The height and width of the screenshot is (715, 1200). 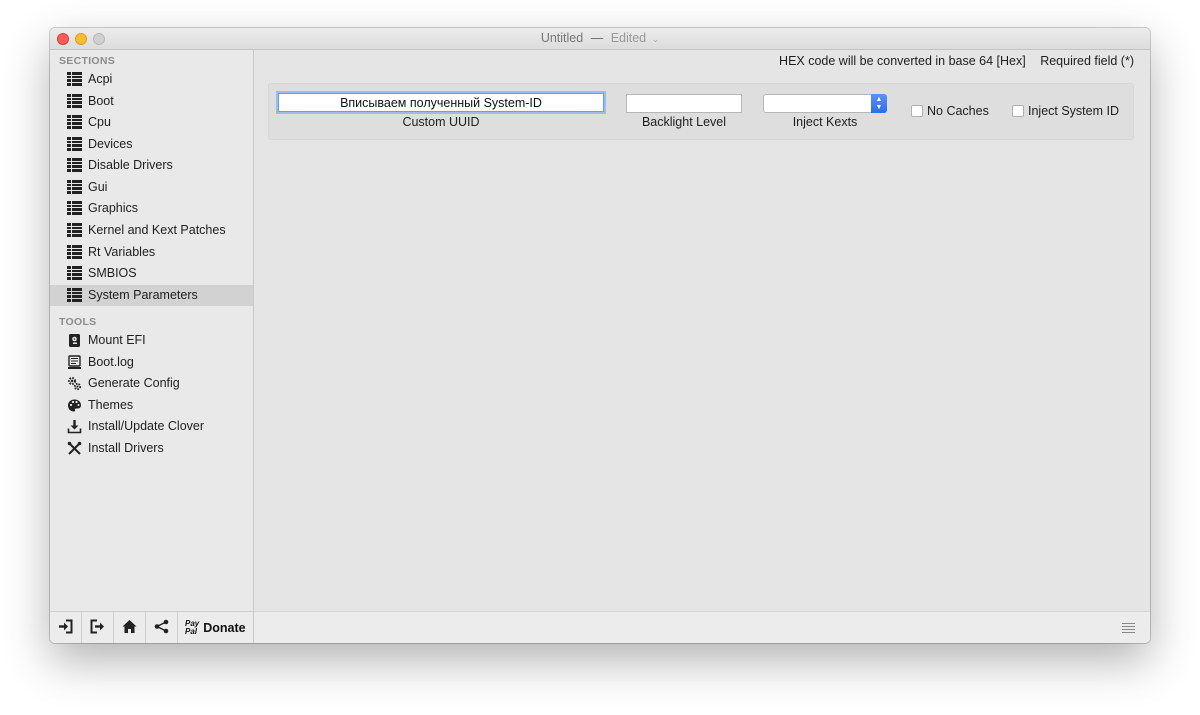 I want to click on no-caches-label: No Caches, so click(x=958, y=111).